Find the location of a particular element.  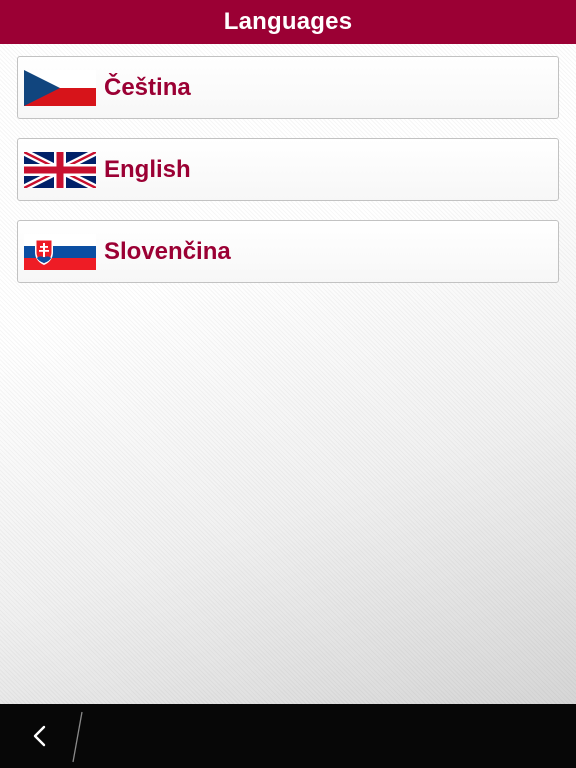

page-title: Languages is located at coordinates (288, 21).